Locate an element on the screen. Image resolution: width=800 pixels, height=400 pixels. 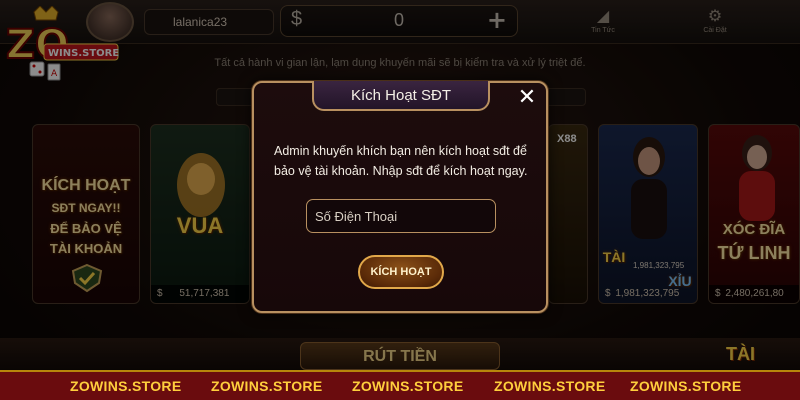
dialog-title: Kích Hoạt SĐT is located at coordinates (401, 96).